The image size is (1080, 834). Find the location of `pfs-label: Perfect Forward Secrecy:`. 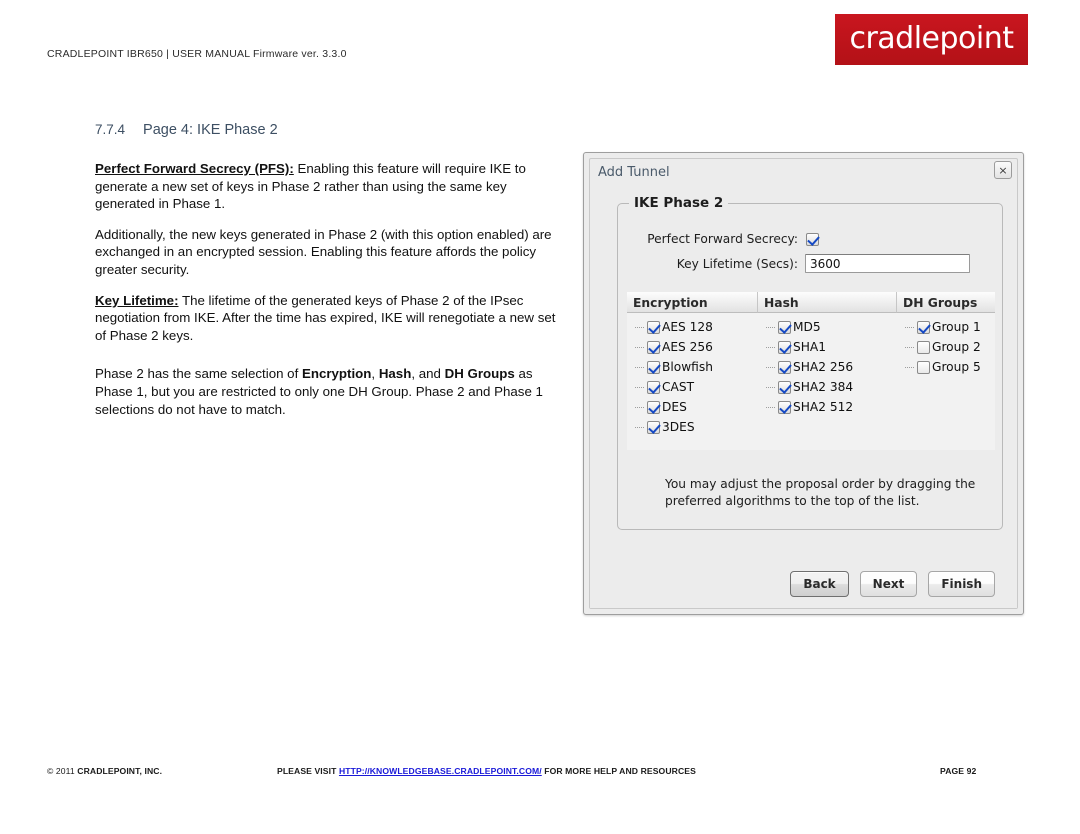

pfs-label: Perfect Forward Secrecy: is located at coordinates (722, 239).